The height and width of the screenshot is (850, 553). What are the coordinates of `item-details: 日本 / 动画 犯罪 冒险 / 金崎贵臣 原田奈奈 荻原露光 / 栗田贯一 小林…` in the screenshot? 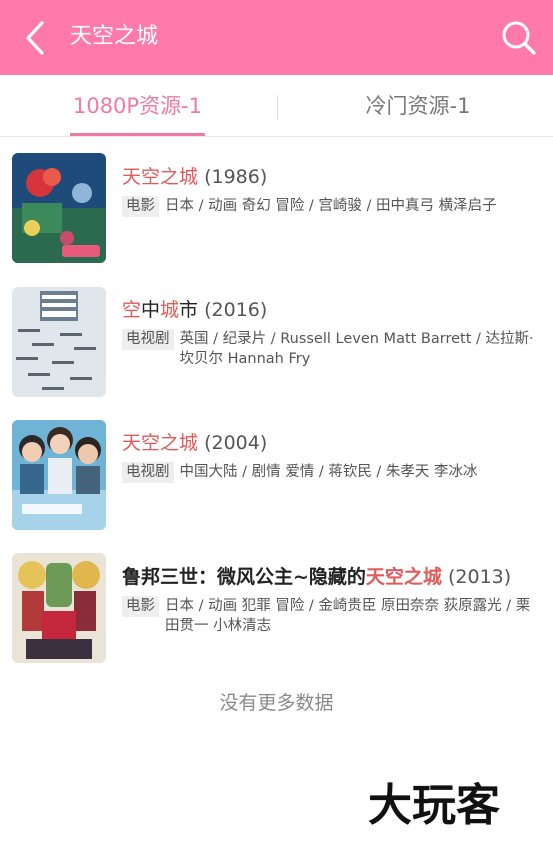 It's located at (348, 616).